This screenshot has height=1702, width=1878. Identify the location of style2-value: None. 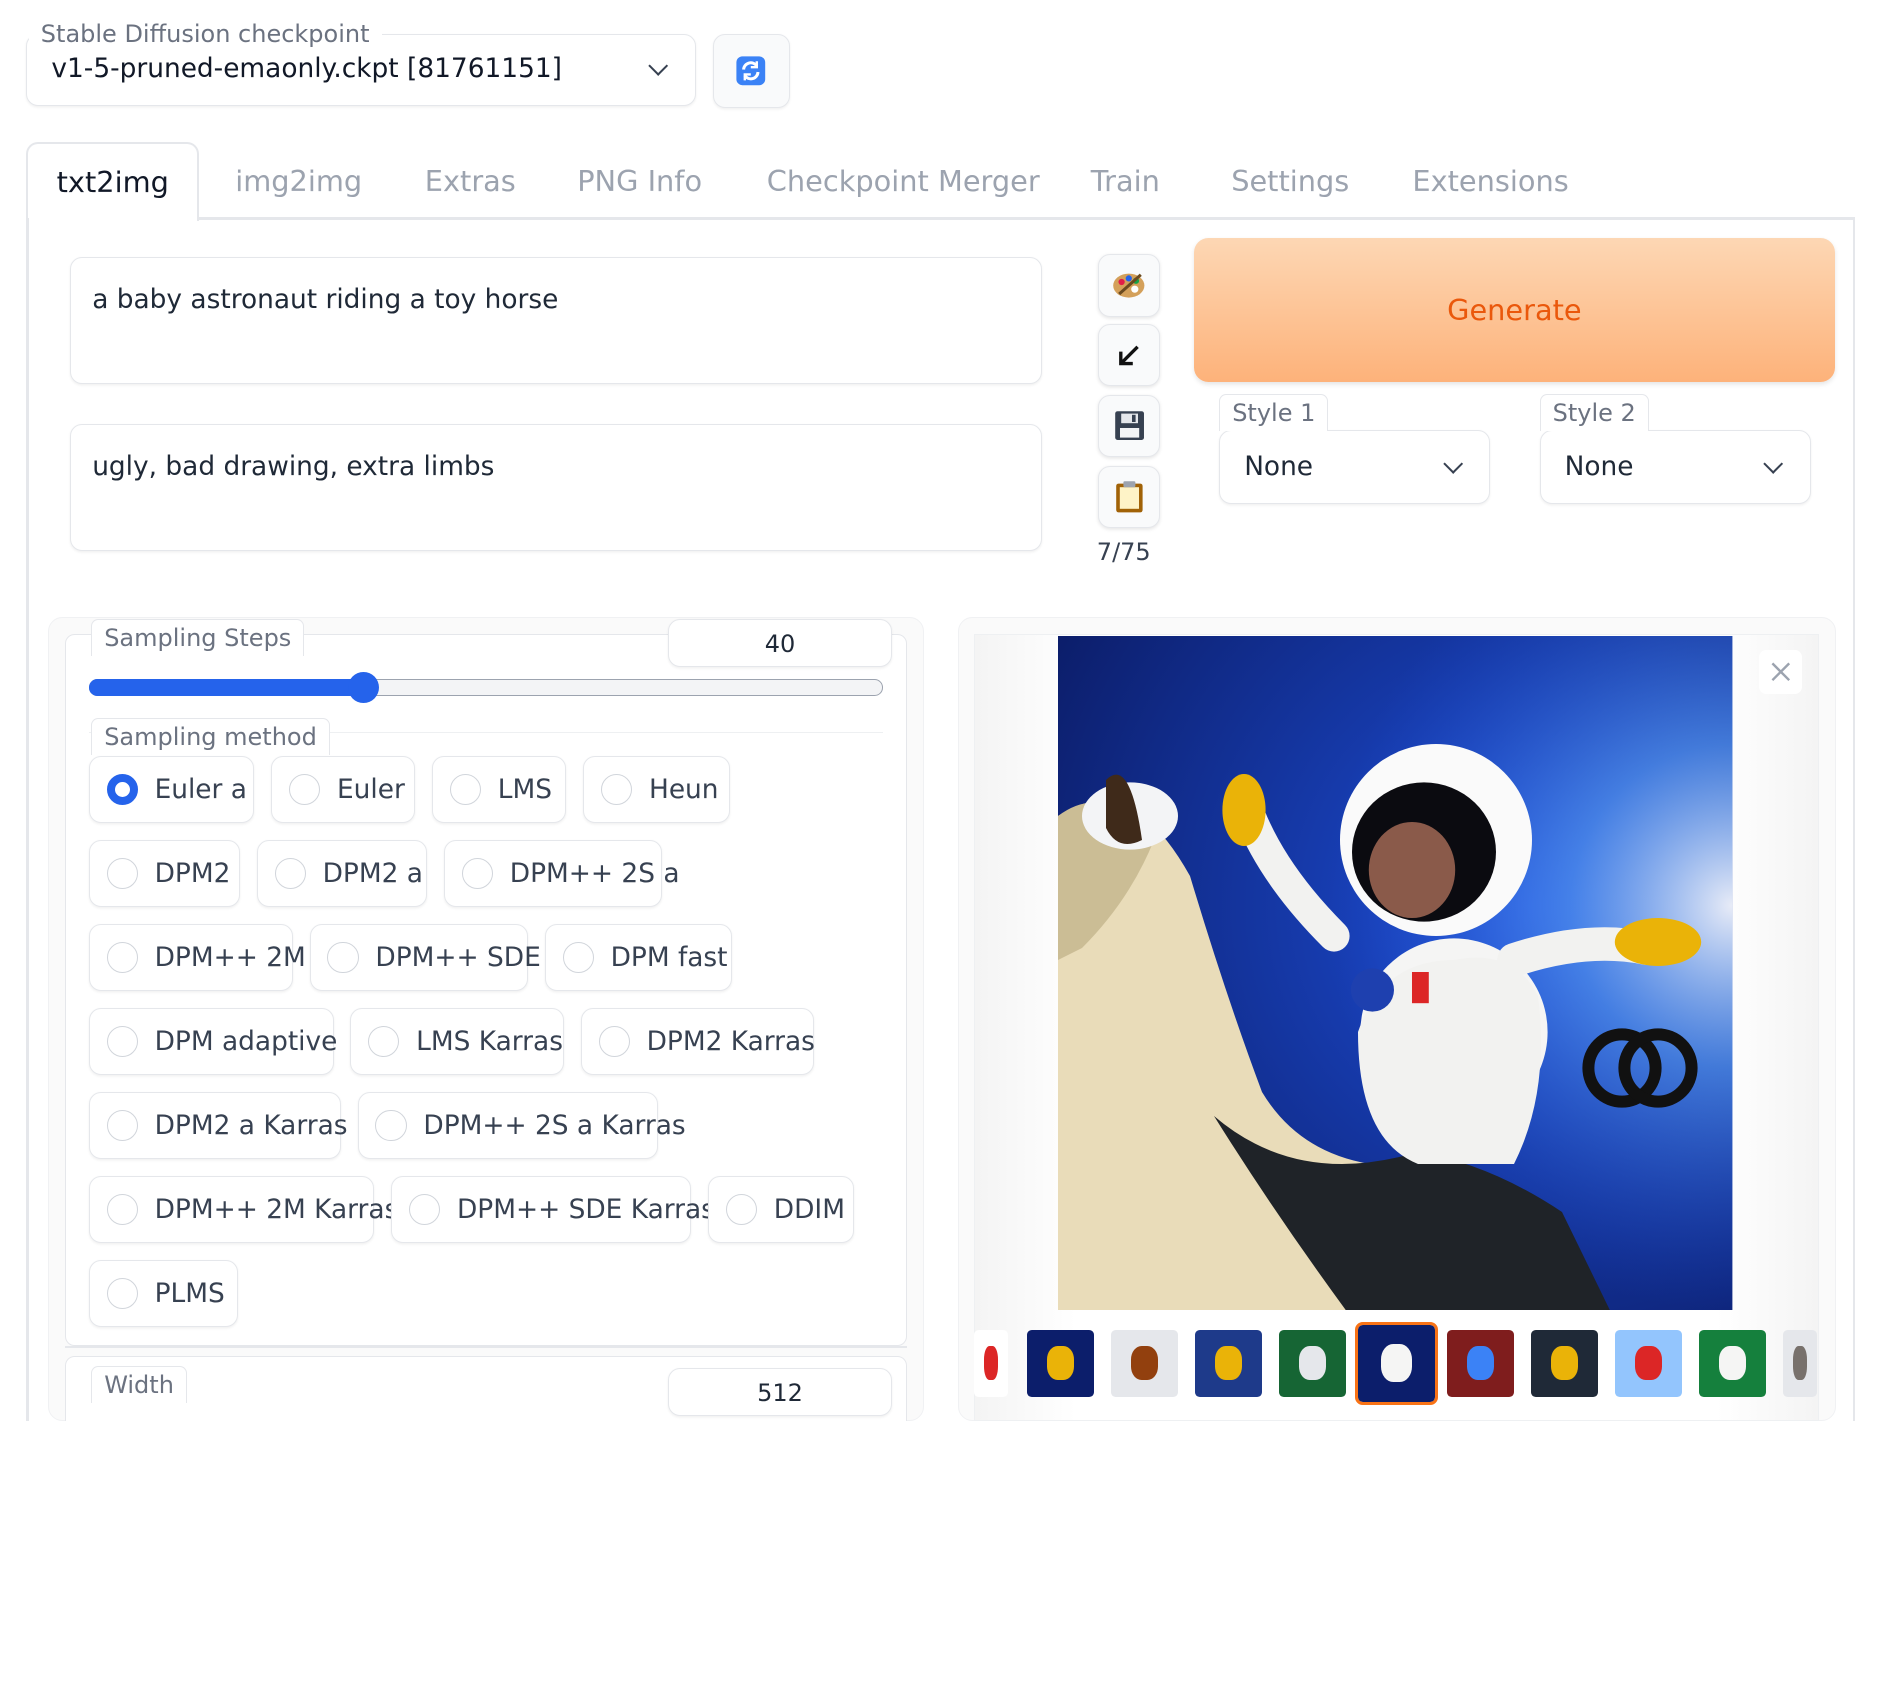
(1599, 466).